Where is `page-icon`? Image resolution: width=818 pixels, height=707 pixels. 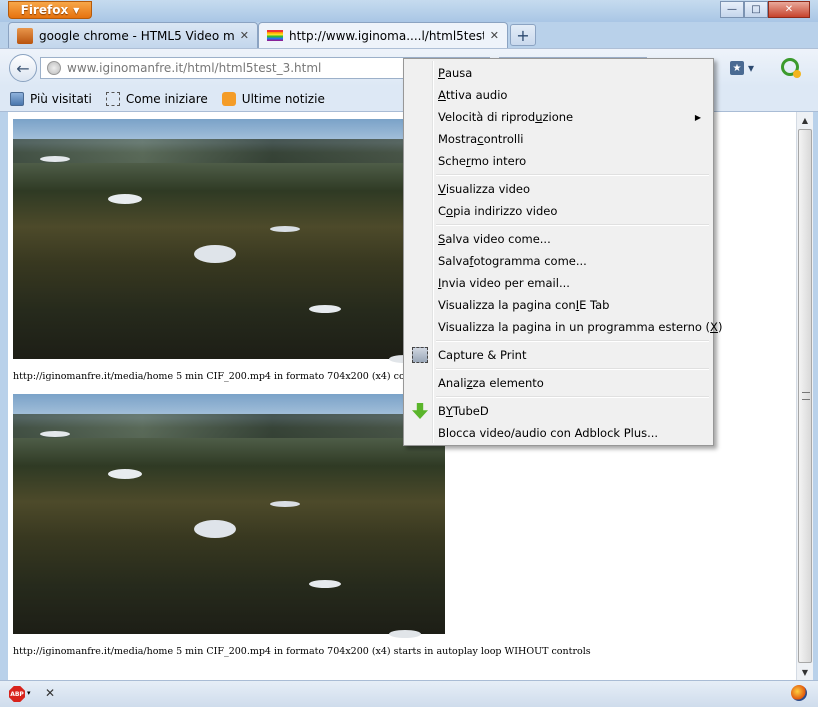
page-icon is located at coordinates (112, 98).